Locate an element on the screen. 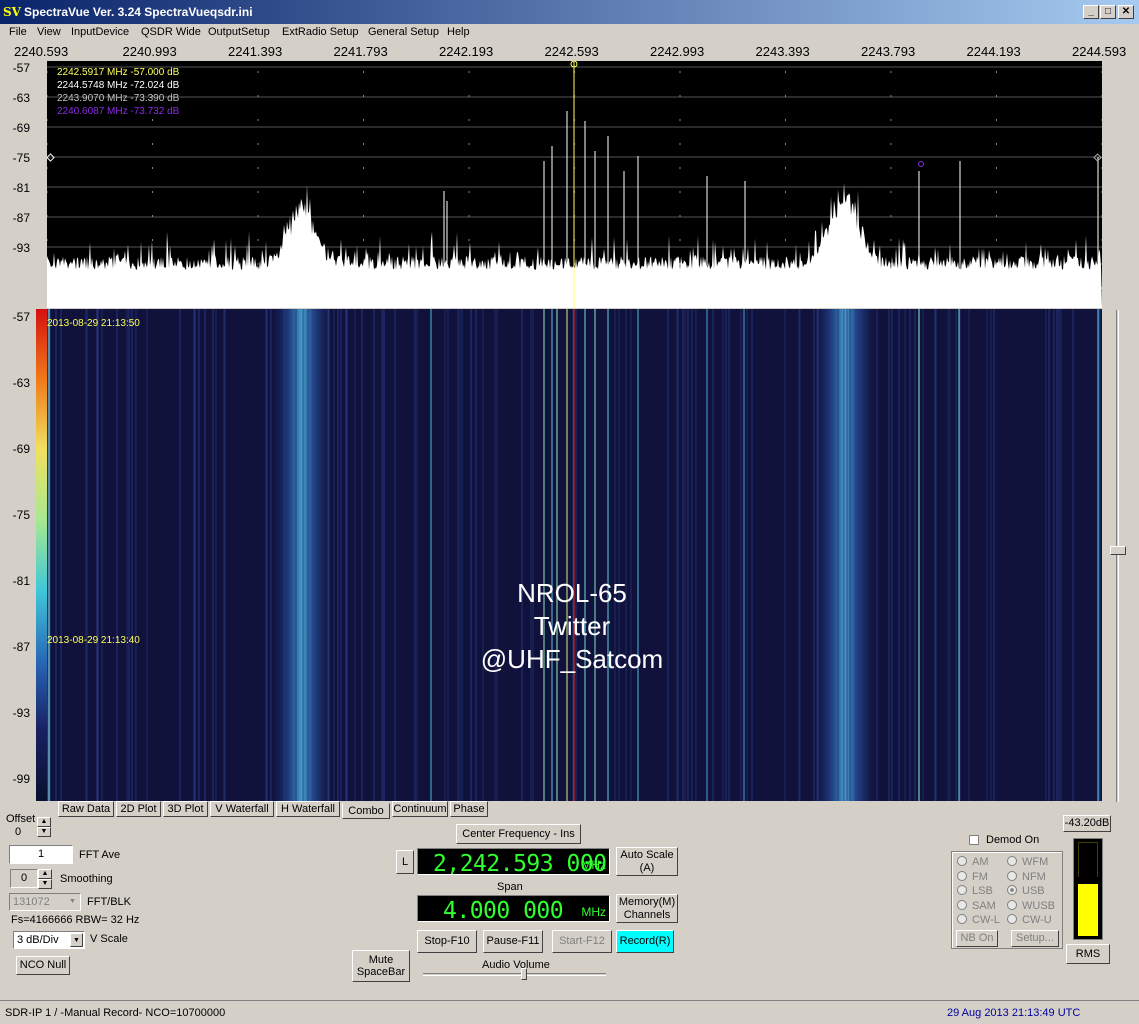  center-frequency-button: Center Frequency - Ins is located at coordinates (518, 834).